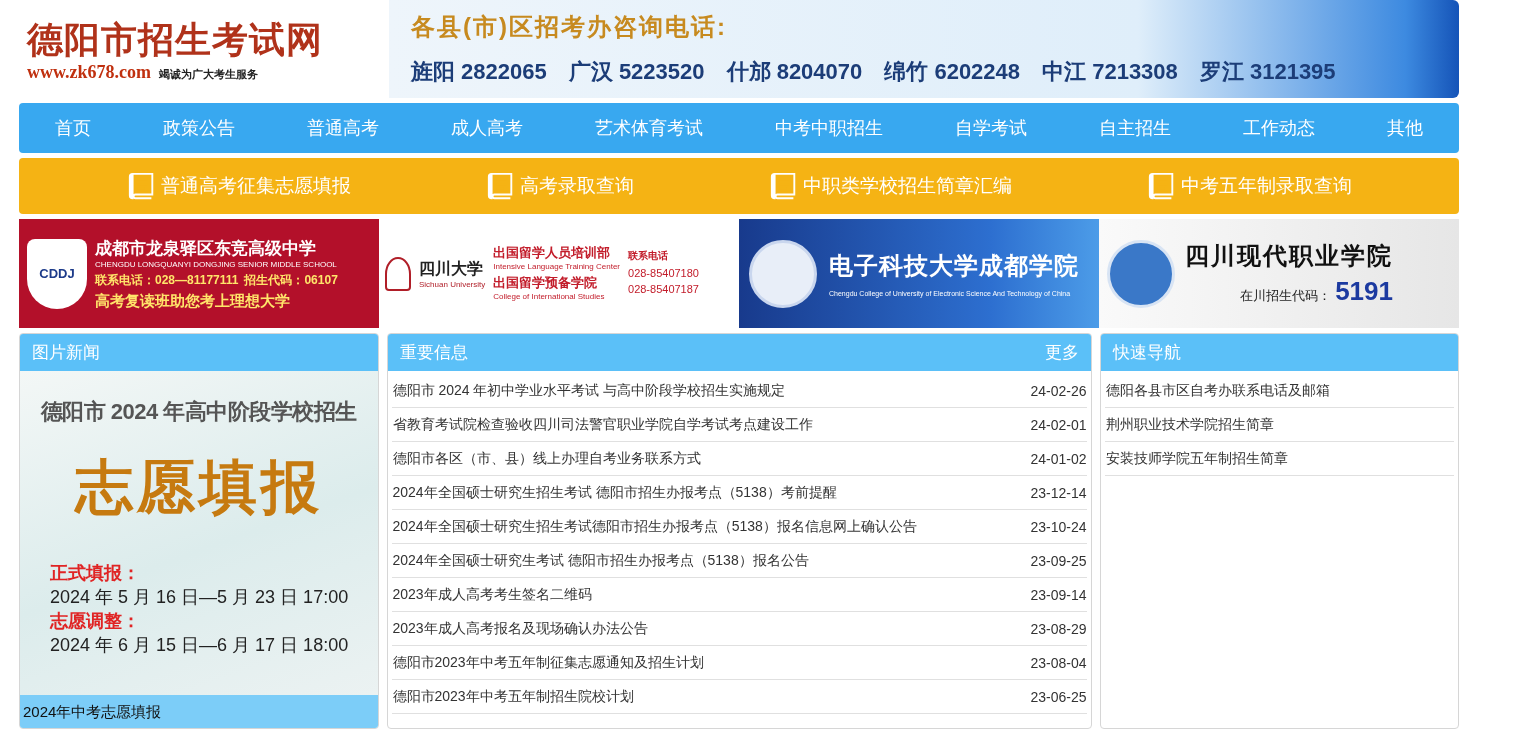 Image resolution: width=1528 pixels, height=733 pixels. What do you see at coordinates (1058, 458) in the screenshot?
I see `news-date: 24-01-02` at bounding box center [1058, 458].